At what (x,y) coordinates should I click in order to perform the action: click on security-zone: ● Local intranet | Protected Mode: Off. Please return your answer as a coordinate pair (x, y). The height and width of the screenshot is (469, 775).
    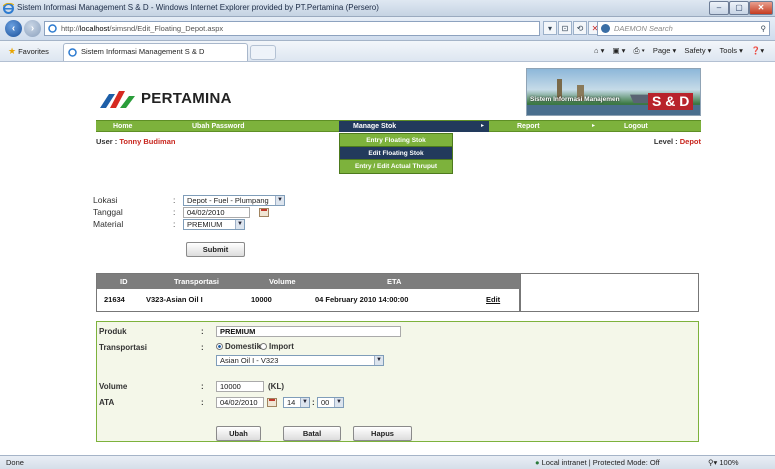
    Looking at the image, I should click on (597, 462).